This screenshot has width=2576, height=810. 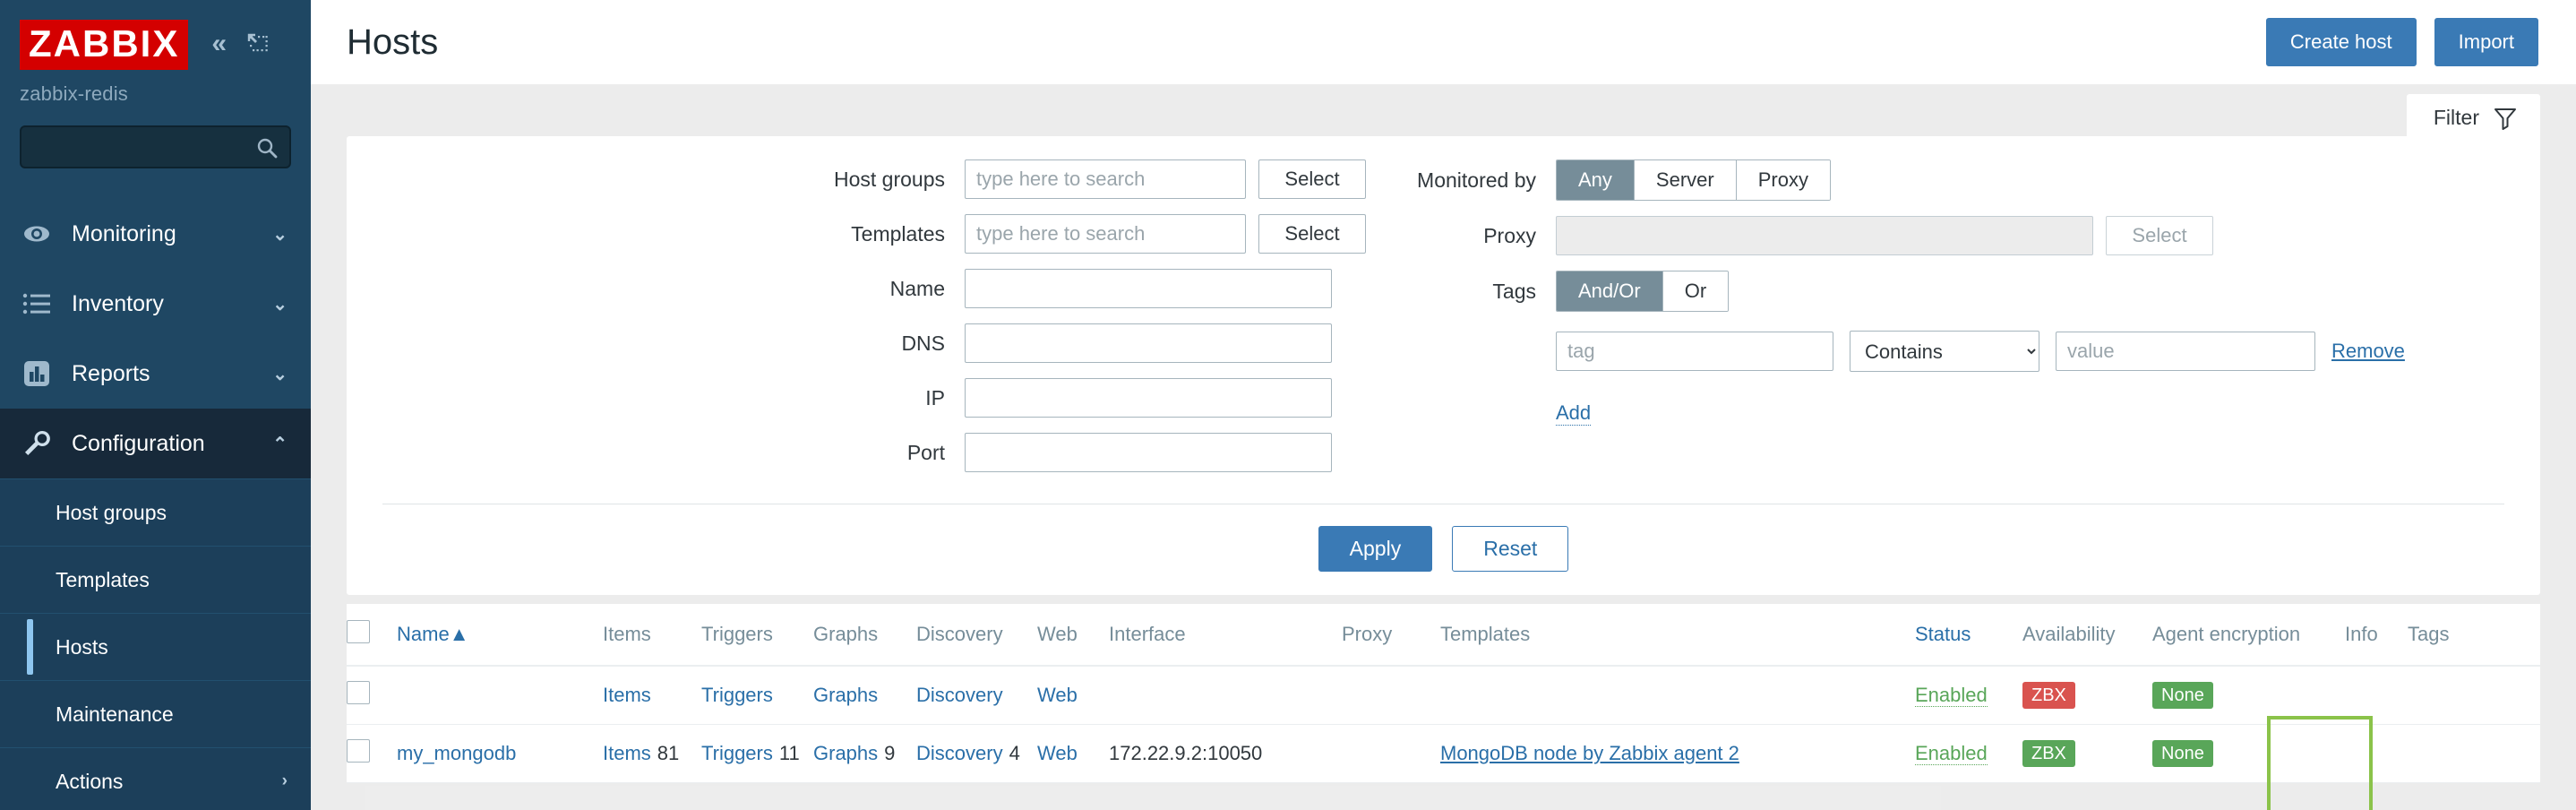 What do you see at coordinates (36, 304) in the screenshot?
I see `list-icon` at bounding box center [36, 304].